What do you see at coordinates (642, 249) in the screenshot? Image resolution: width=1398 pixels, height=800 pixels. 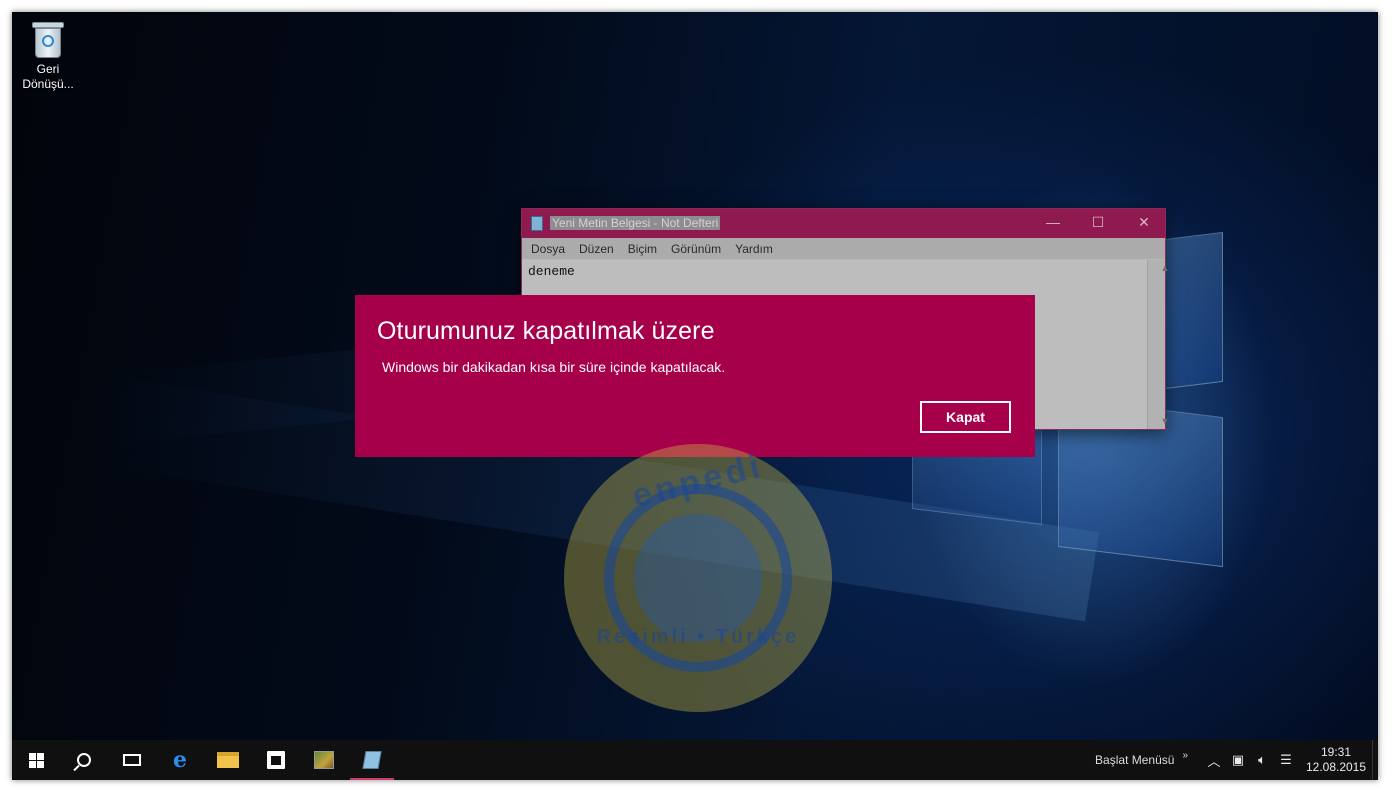 I see `menu-item-bicim: Biçim` at bounding box center [642, 249].